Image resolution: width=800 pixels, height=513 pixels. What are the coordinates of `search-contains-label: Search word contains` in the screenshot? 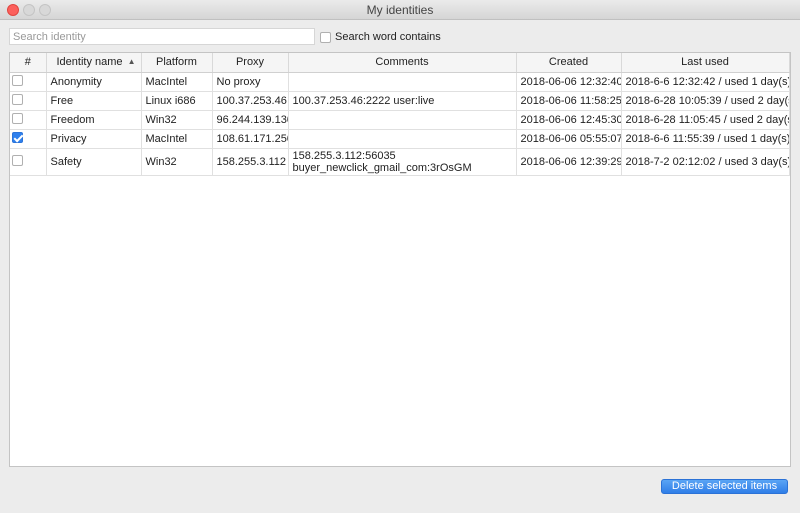 It's located at (388, 37).